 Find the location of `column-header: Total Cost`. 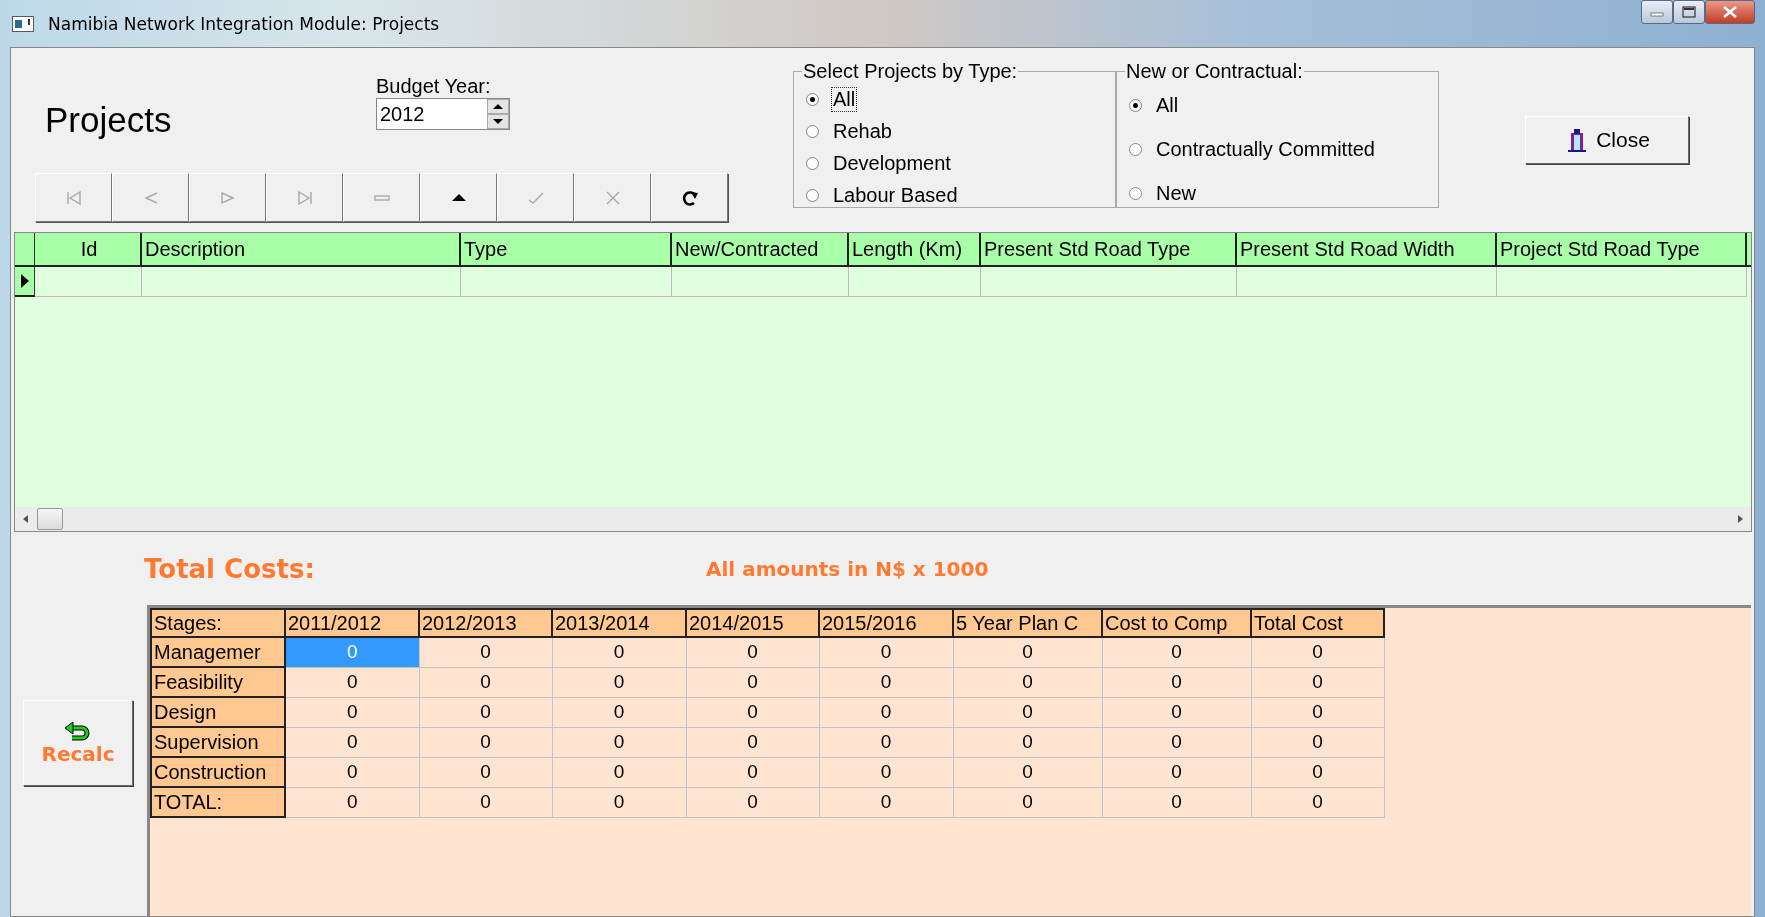

column-header: Total Cost is located at coordinates (1317, 623).